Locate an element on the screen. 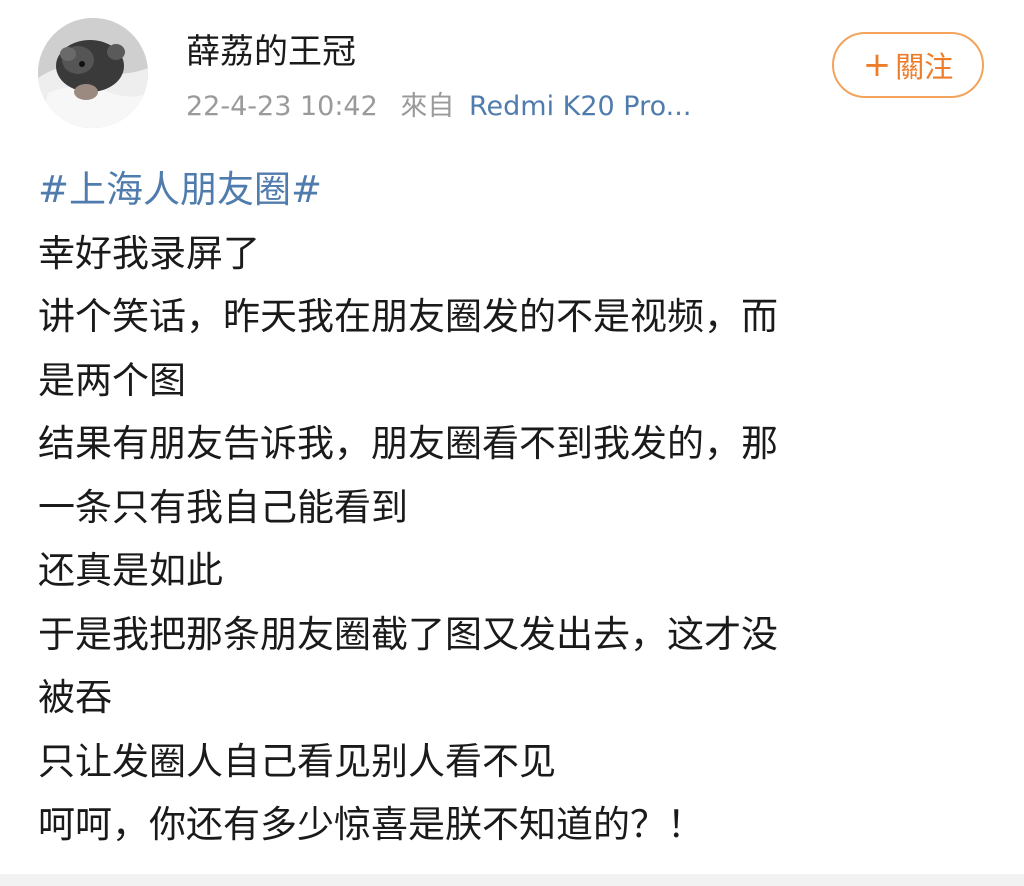  follow-button: + 關注 is located at coordinates (908, 65).